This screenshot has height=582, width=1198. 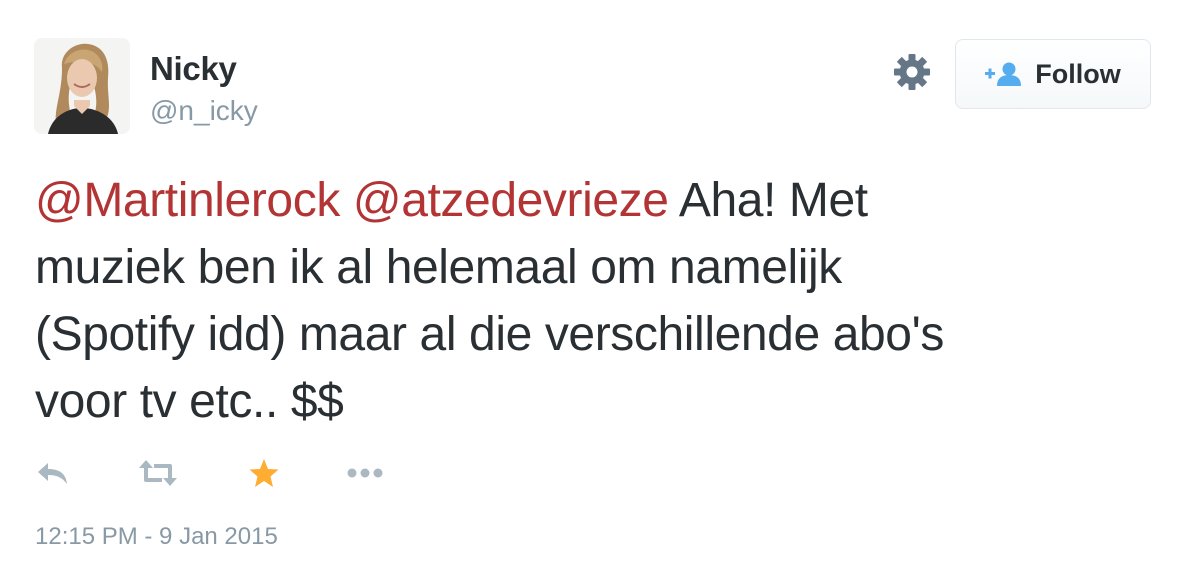 What do you see at coordinates (768, 200) in the screenshot?
I see `tweet-text-line: Aha! Met` at bounding box center [768, 200].